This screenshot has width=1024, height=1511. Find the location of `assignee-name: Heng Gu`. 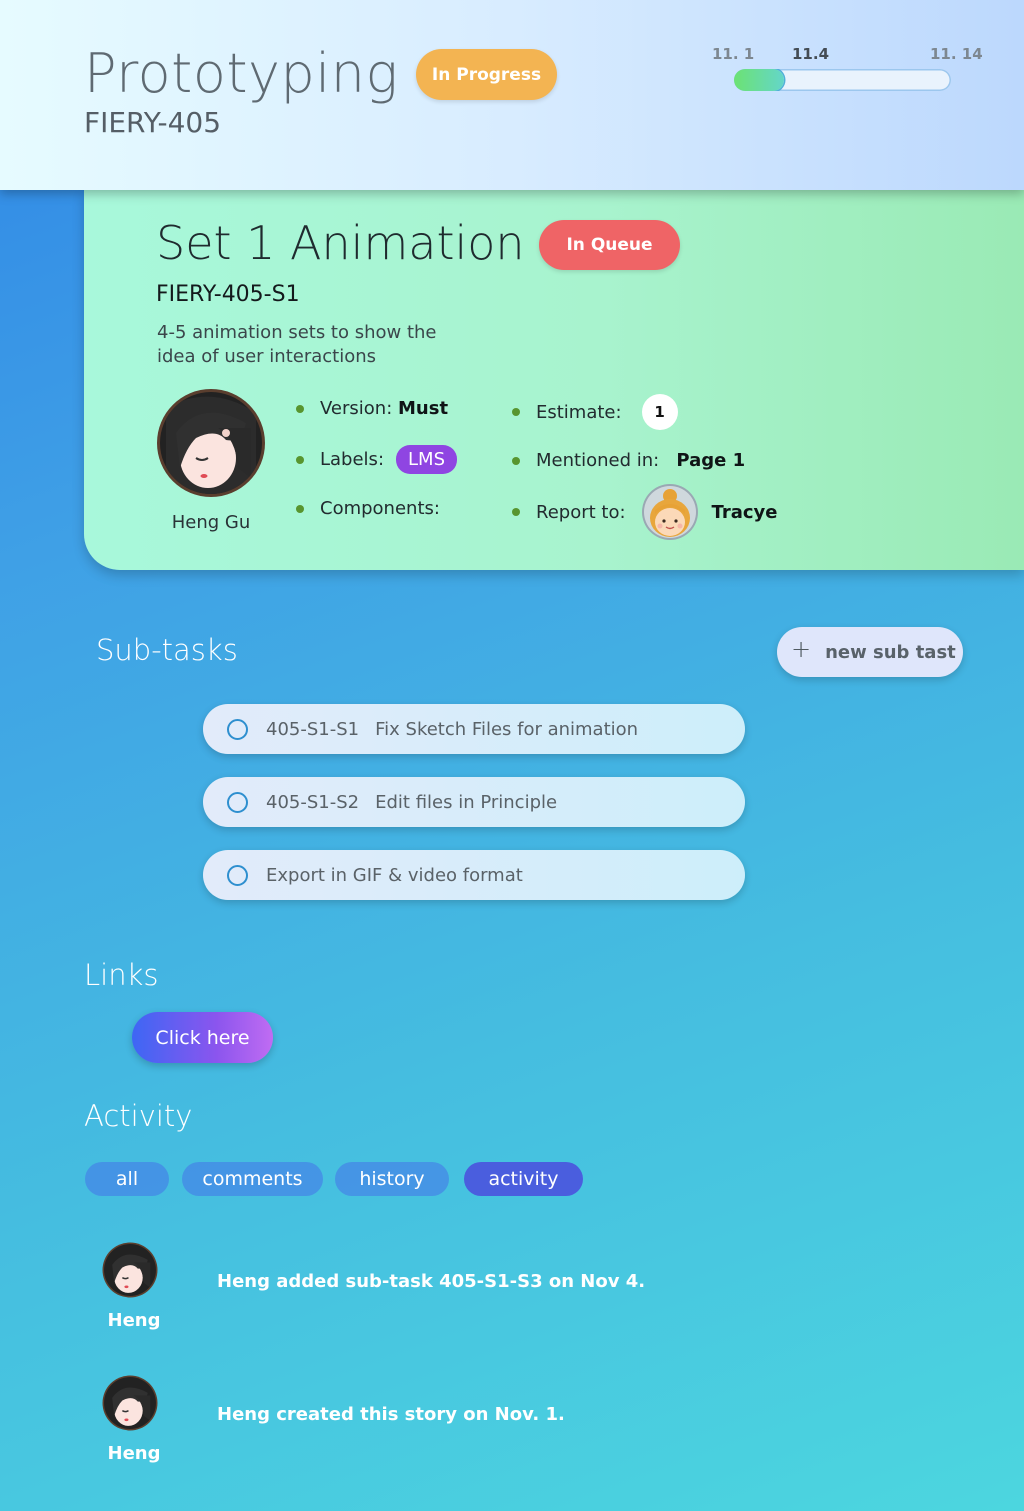

assignee-name: Heng Gu is located at coordinates (211, 522).